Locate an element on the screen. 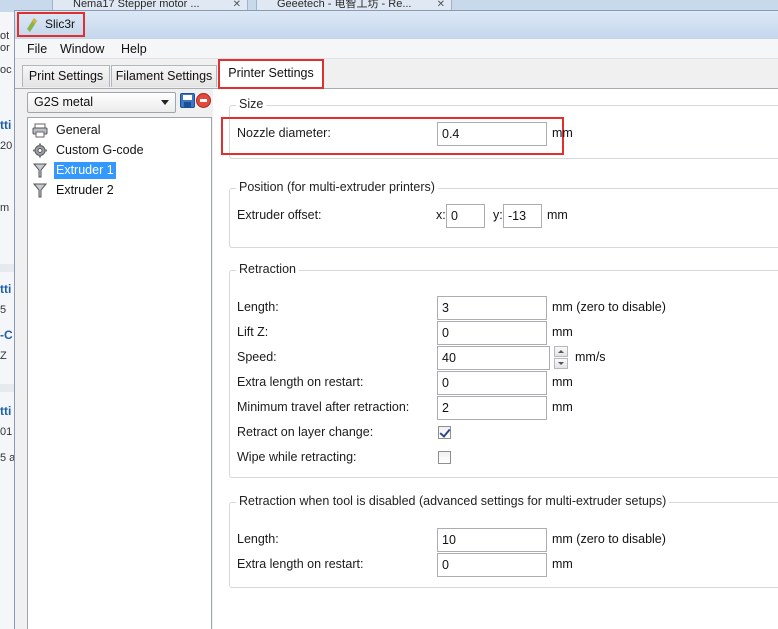 This screenshot has height=629, width=778. retract-length-field: 3 is located at coordinates (492, 308).